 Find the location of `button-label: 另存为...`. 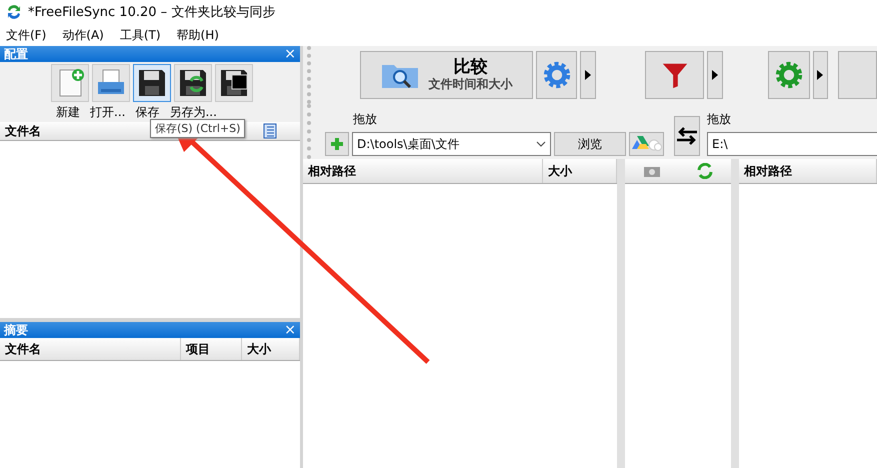

button-label: 另存为... is located at coordinates (193, 112).